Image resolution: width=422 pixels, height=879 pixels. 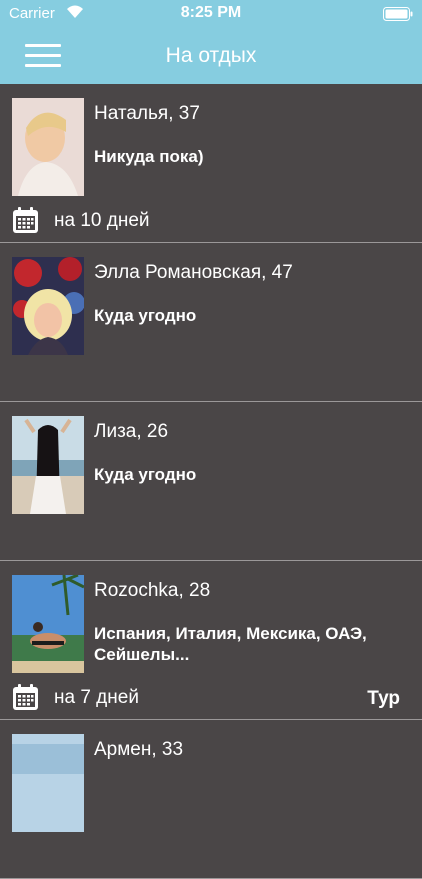 I want to click on status-time: 8:25 PM, so click(x=211, y=12).